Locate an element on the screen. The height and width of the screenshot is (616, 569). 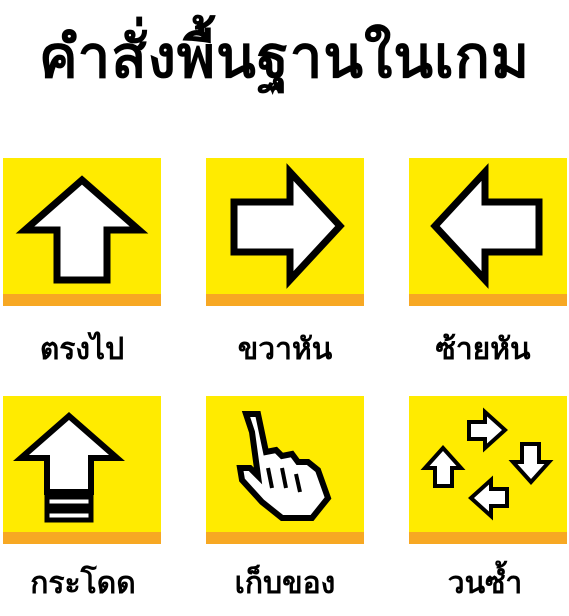
jump-arrow-icon is located at coordinates (69, 467).